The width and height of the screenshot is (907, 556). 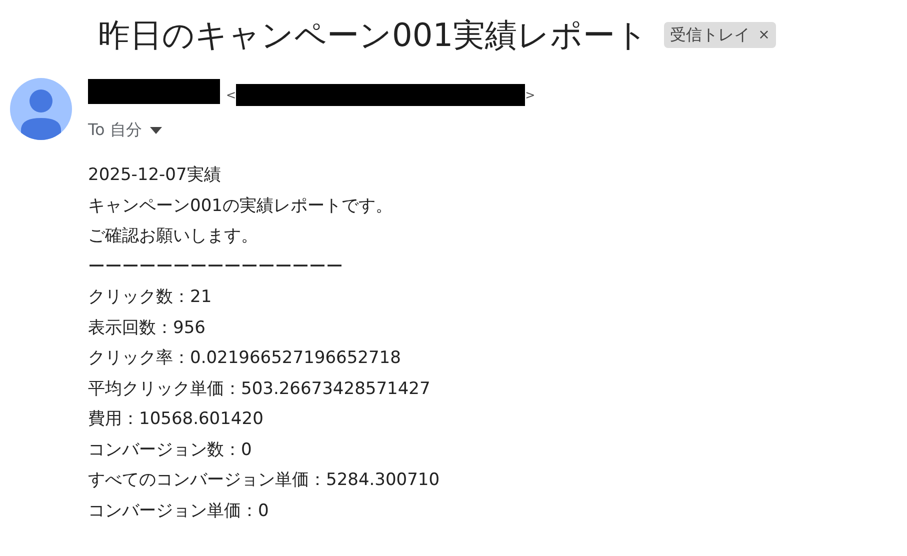 I want to click on body-line: 2025-12-07実績, so click(x=155, y=175).